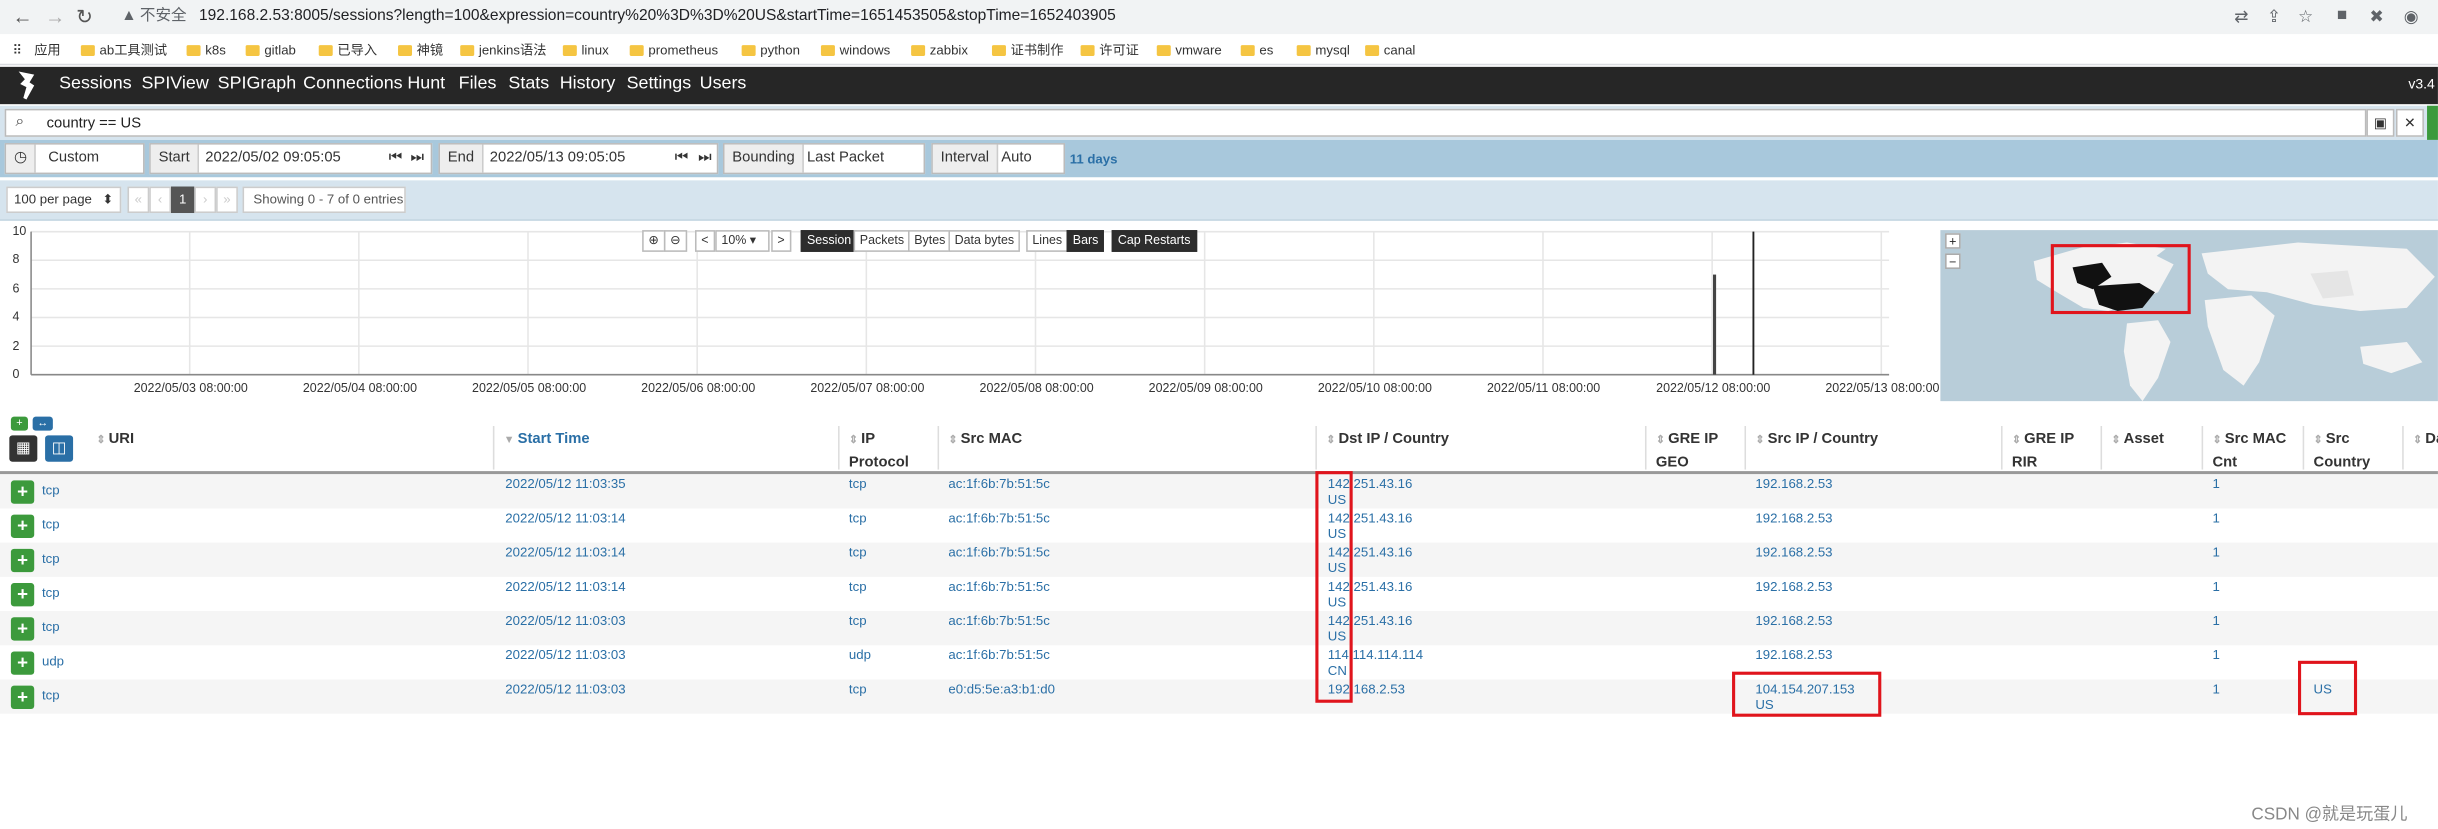 The width and height of the screenshot is (2438, 829). I want to click on search-expression: country == US, so click(94, 123).